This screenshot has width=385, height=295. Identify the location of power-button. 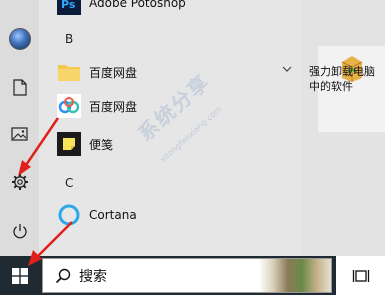
(19, 231).